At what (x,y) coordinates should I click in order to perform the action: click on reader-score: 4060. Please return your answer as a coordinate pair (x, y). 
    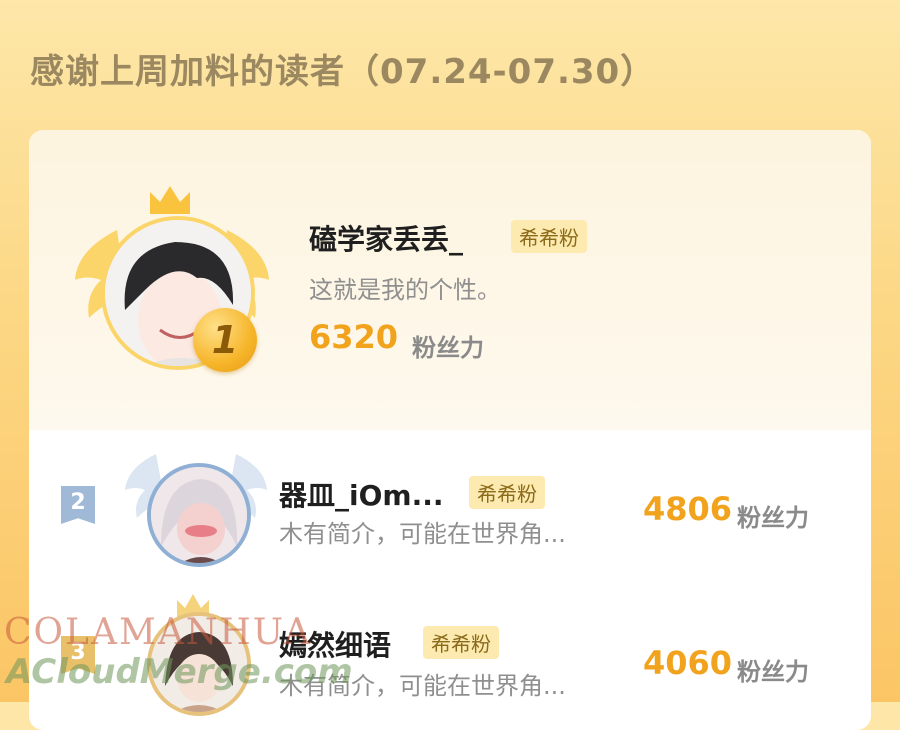
    Looking at the image, I should click on (688, 663).